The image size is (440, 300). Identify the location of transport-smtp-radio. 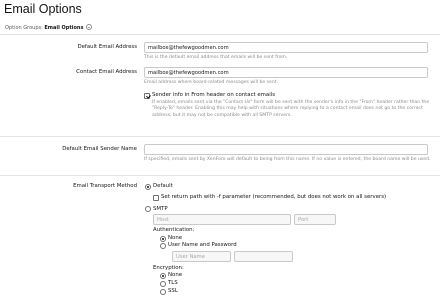
(148, 209).